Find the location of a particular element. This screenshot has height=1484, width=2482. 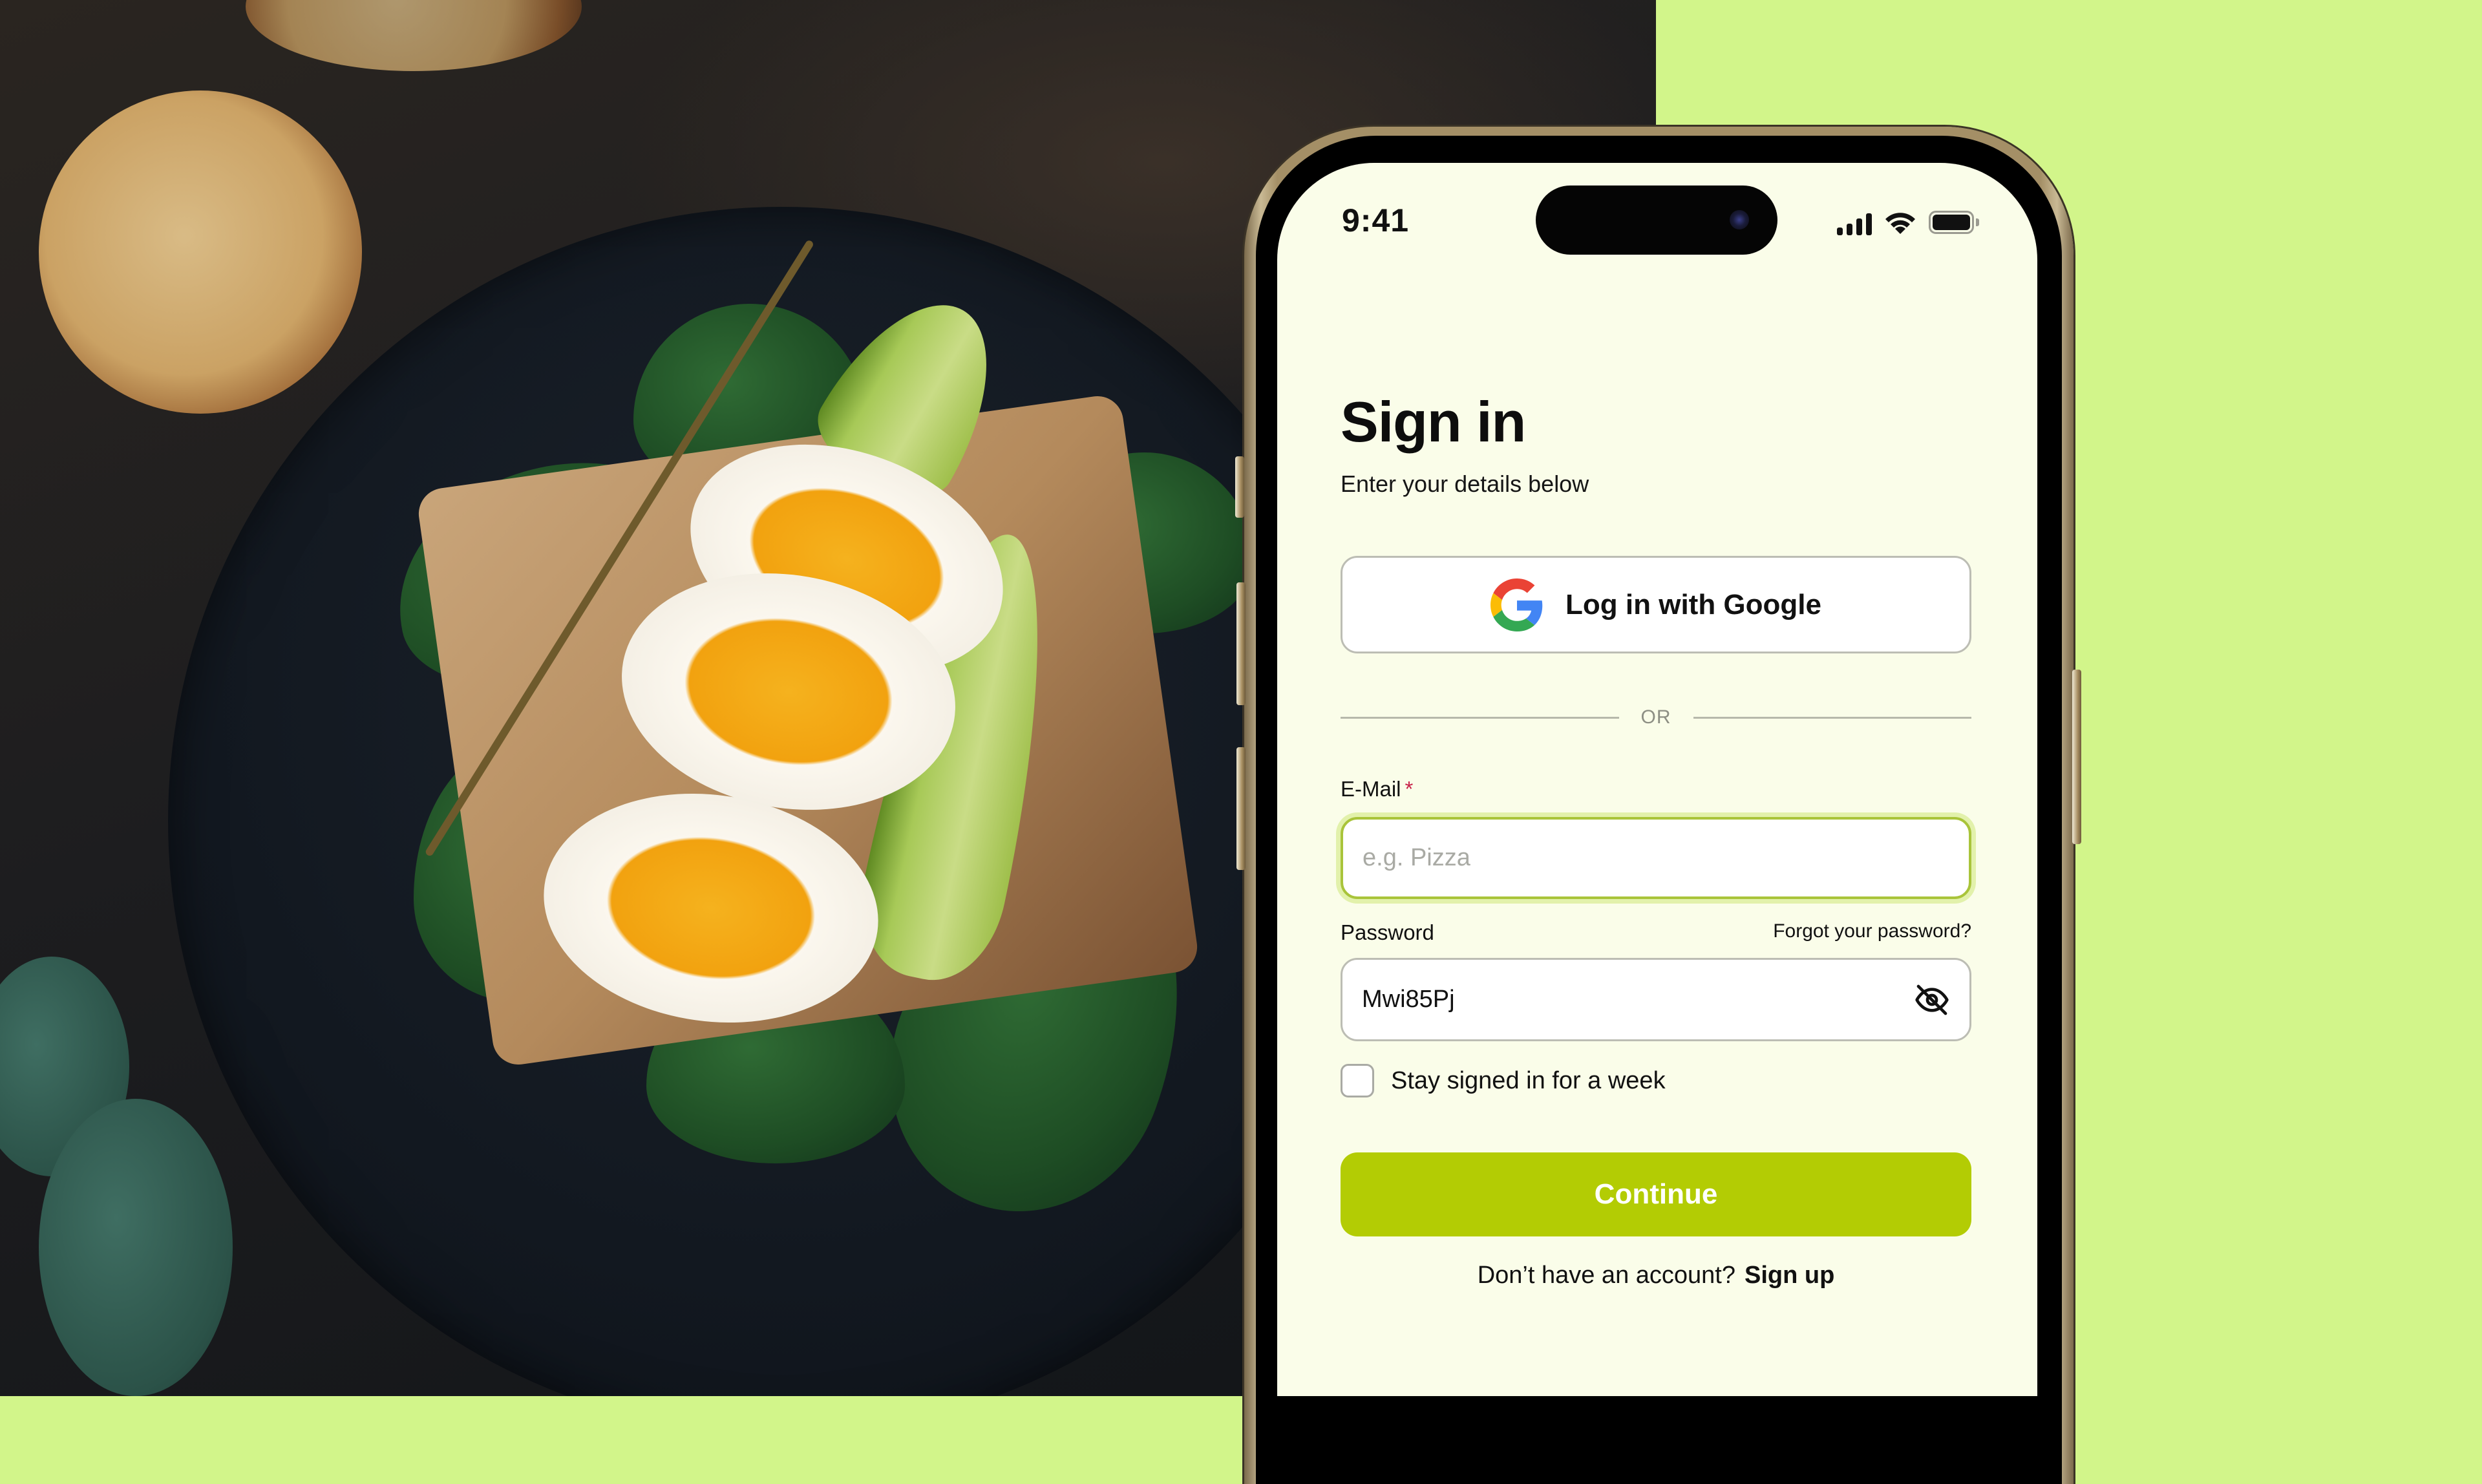

eye-off-icon is located at coordinates (1932, 1000).